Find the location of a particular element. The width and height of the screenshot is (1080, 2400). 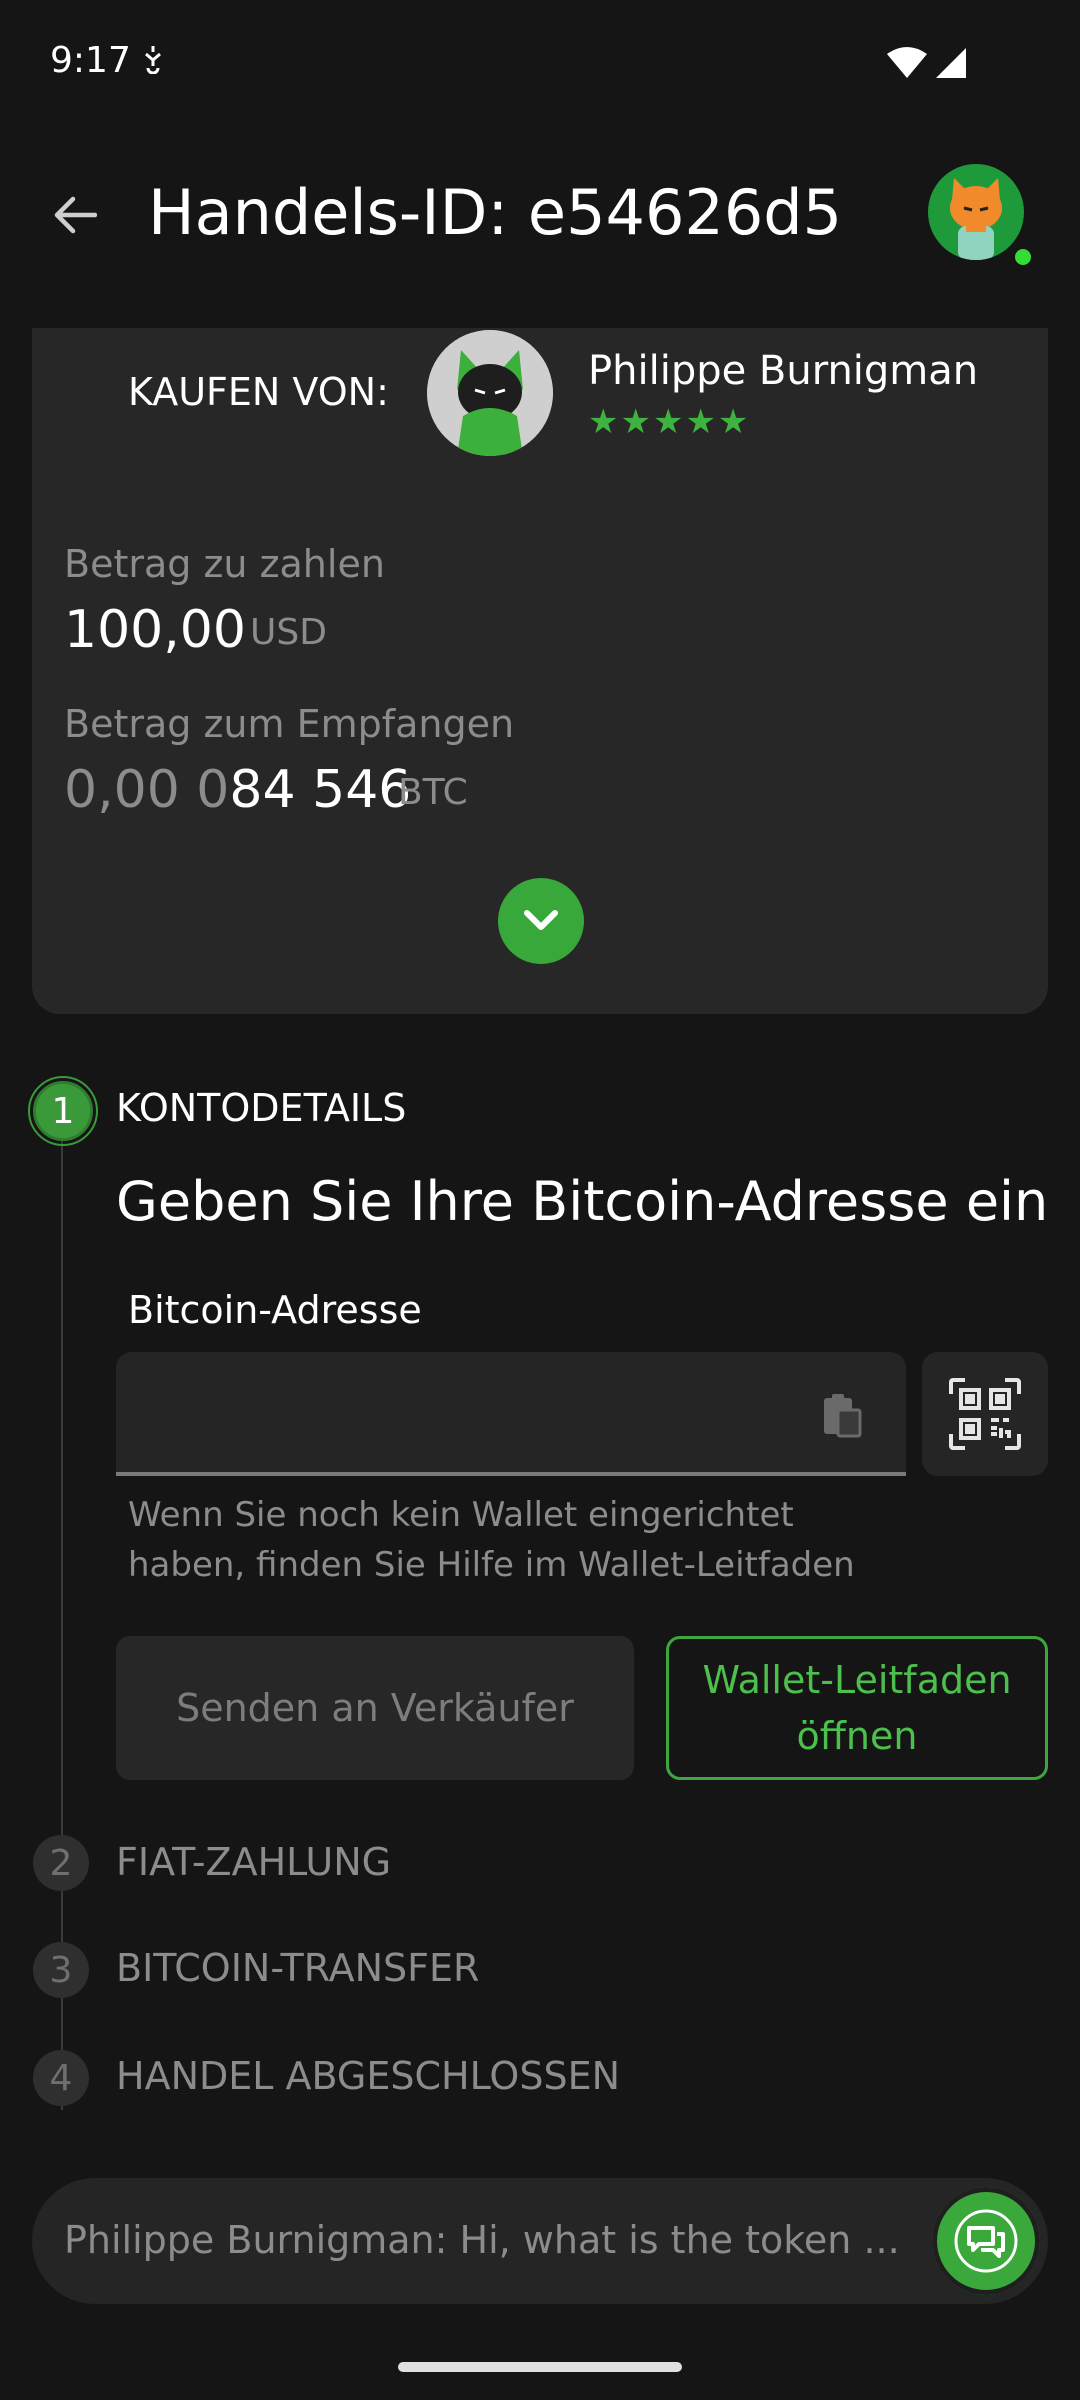

chevron-down-icon is located at coordinates (541, 920).